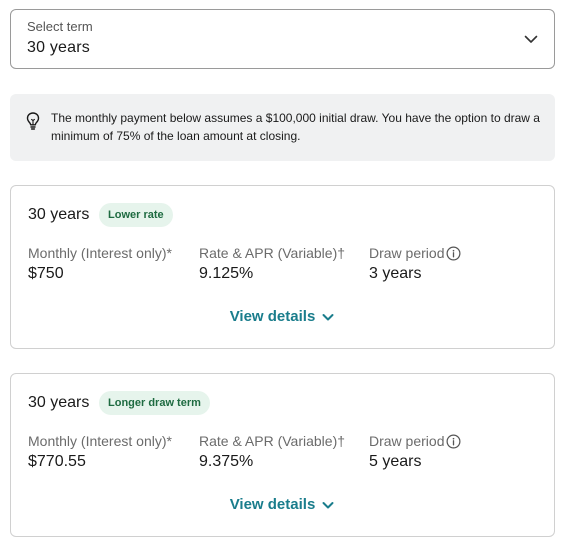  Describe the element at coordinates (415, 452) in the screenshot. I see `draw-period: Draw period 5 years` at that location.